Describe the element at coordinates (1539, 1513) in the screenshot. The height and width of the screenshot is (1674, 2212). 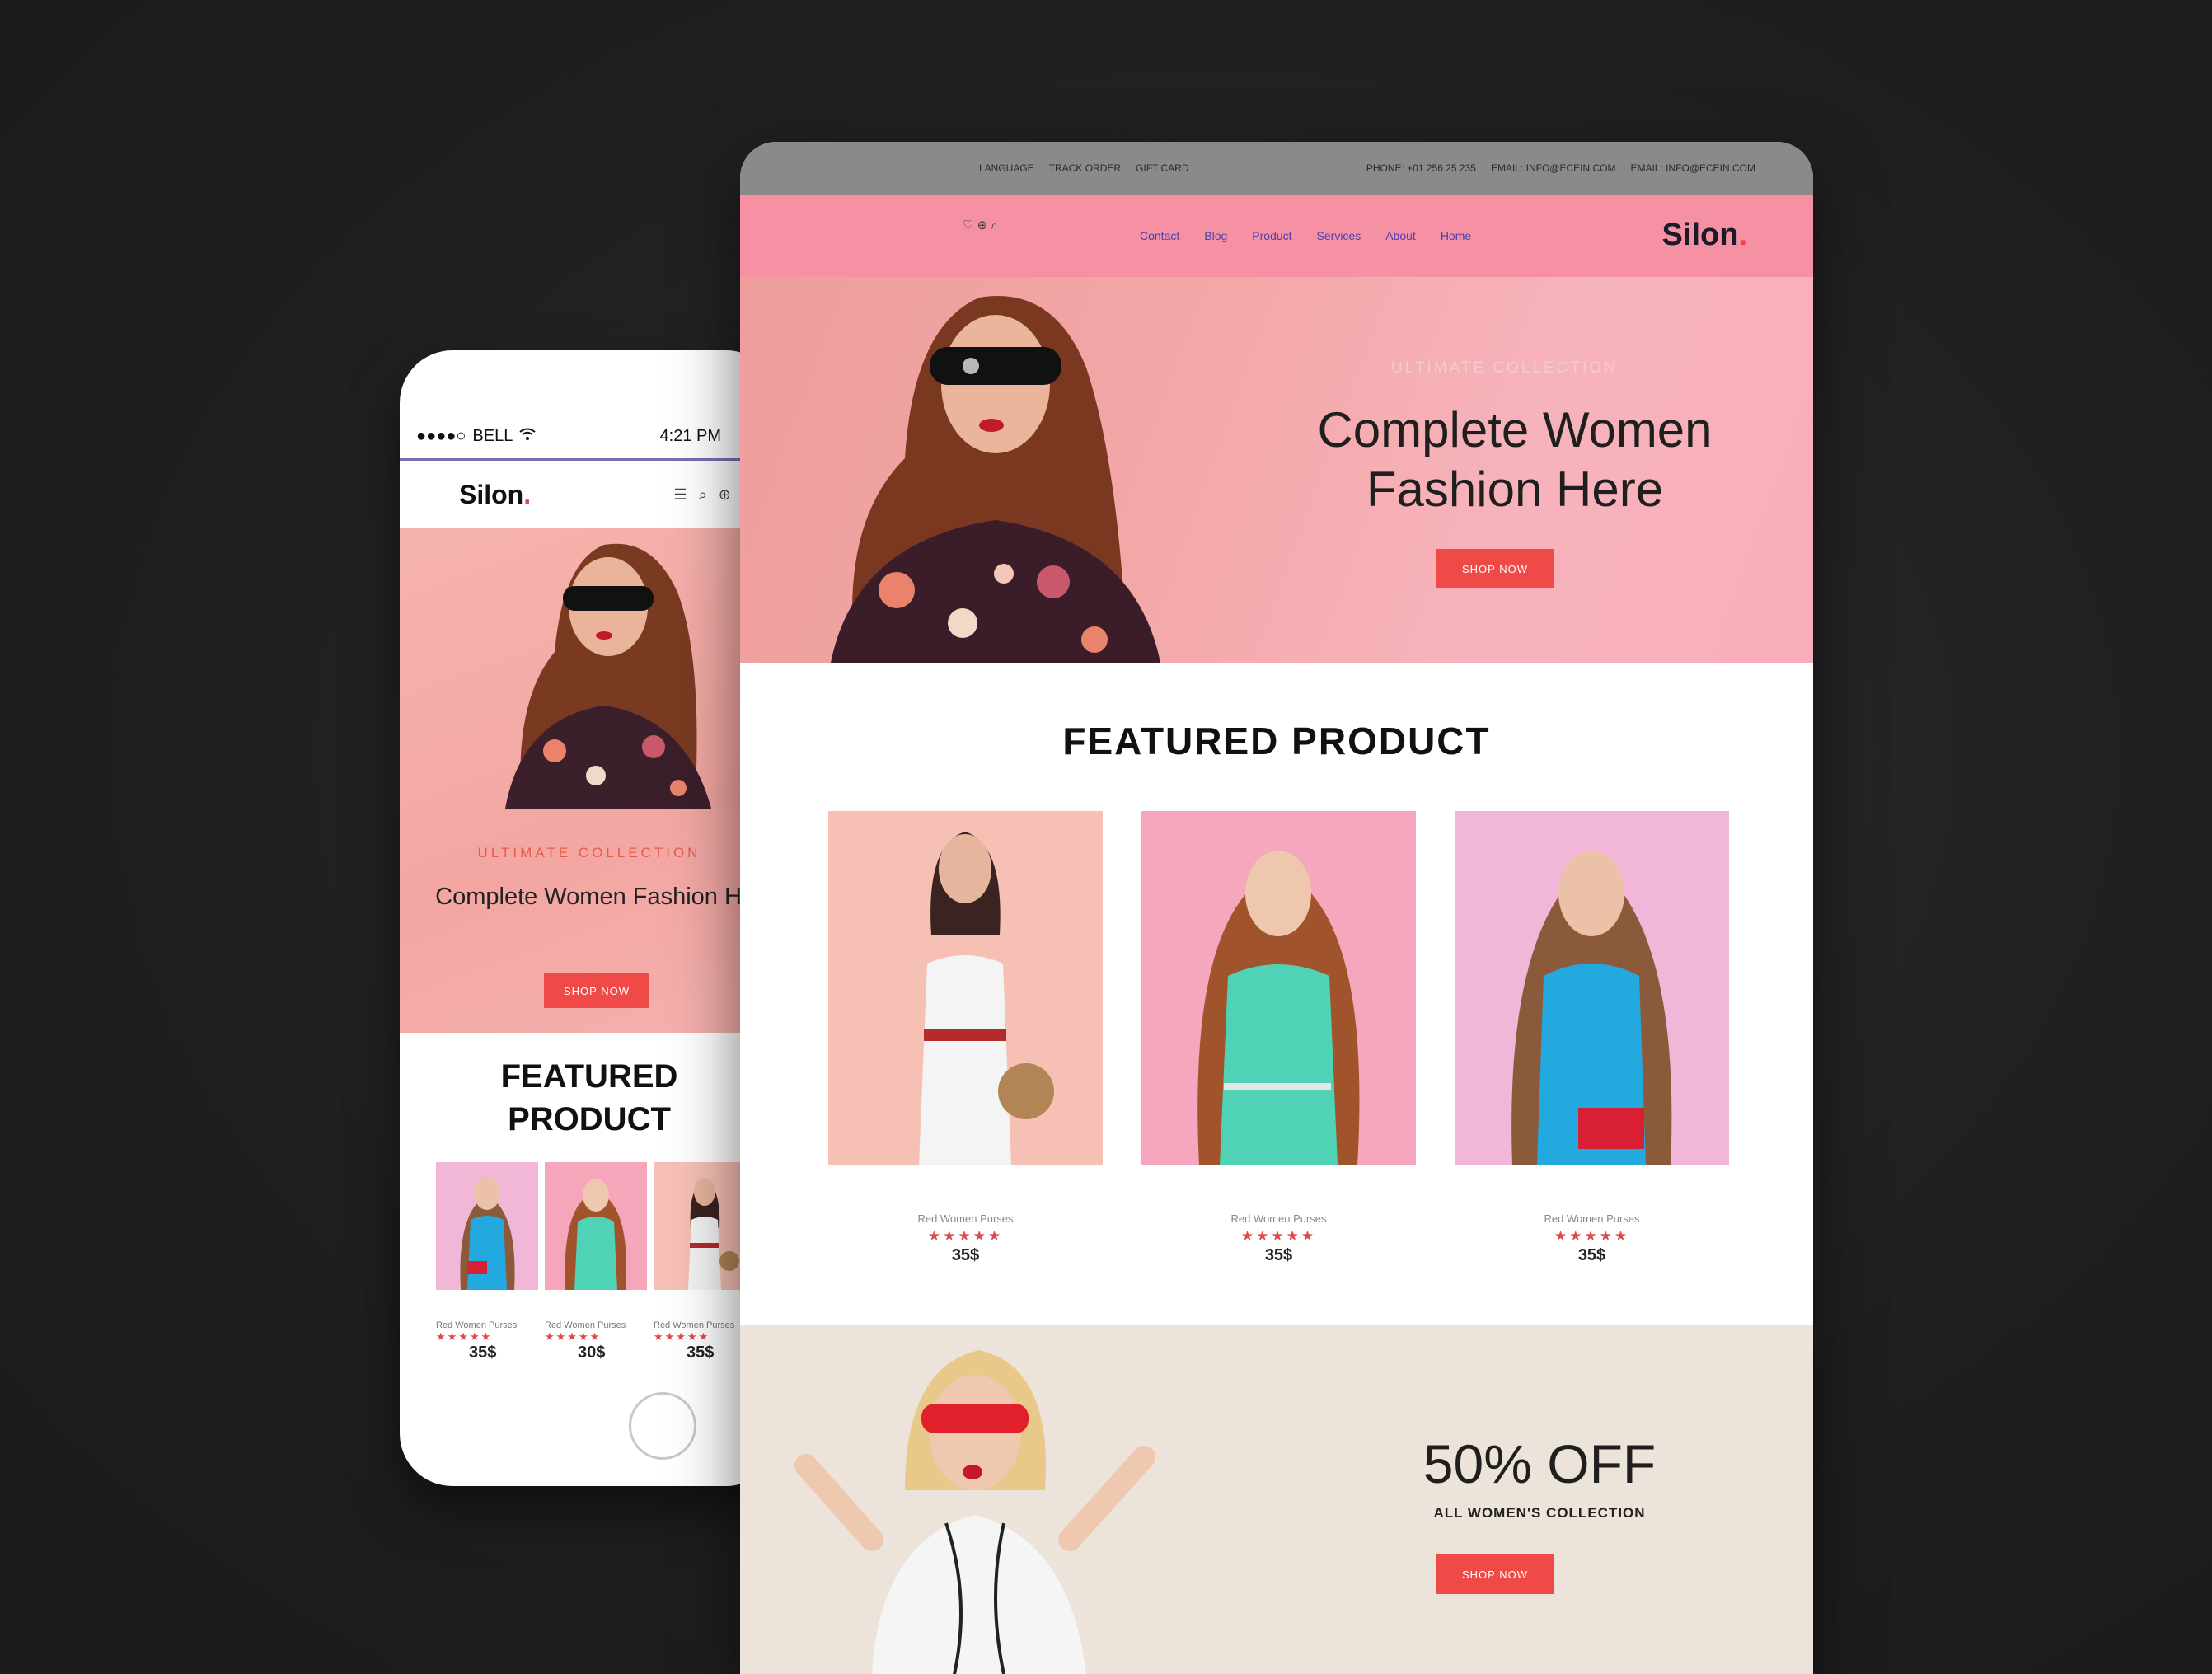
I see `promo-subtitle: ALL WOMEN'S COLLECTION` at that location.